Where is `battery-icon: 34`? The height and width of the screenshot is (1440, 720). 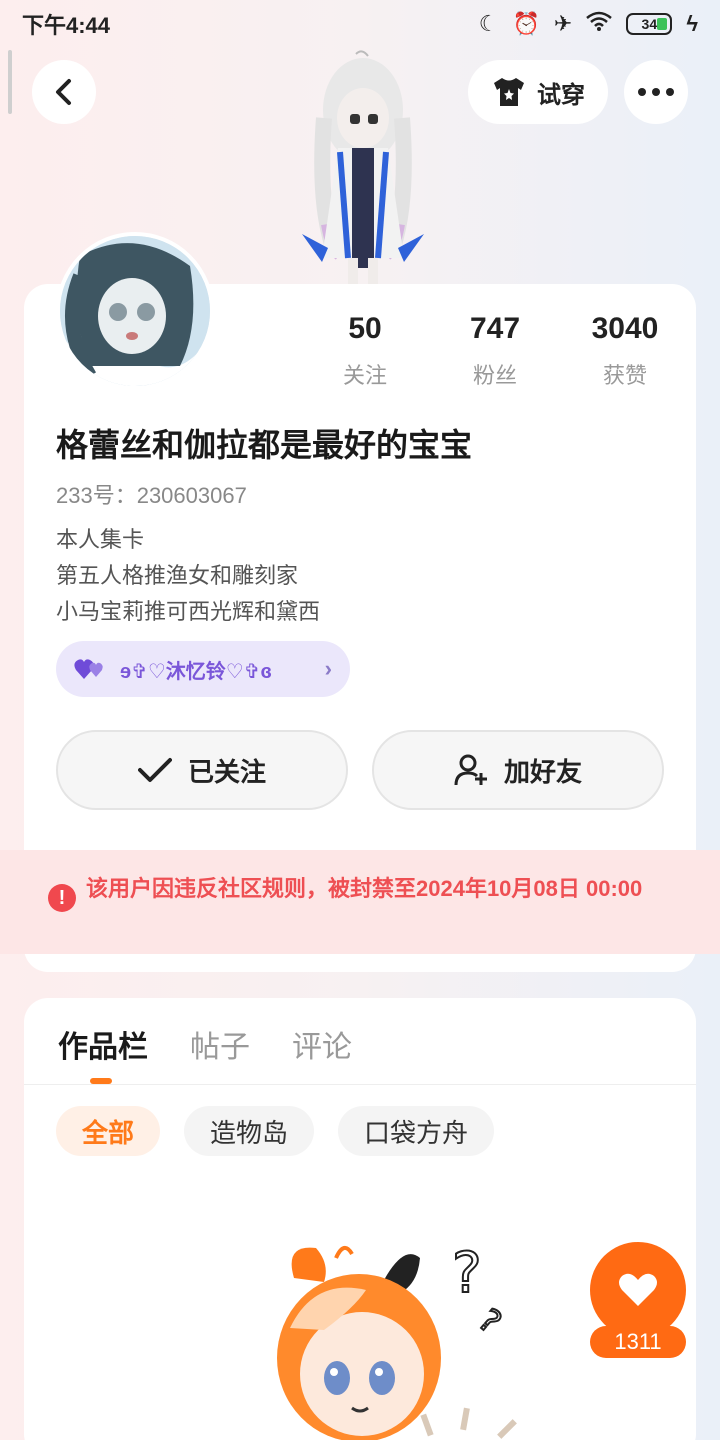
battery-icon: 34 is located at coordinates (649, 24).